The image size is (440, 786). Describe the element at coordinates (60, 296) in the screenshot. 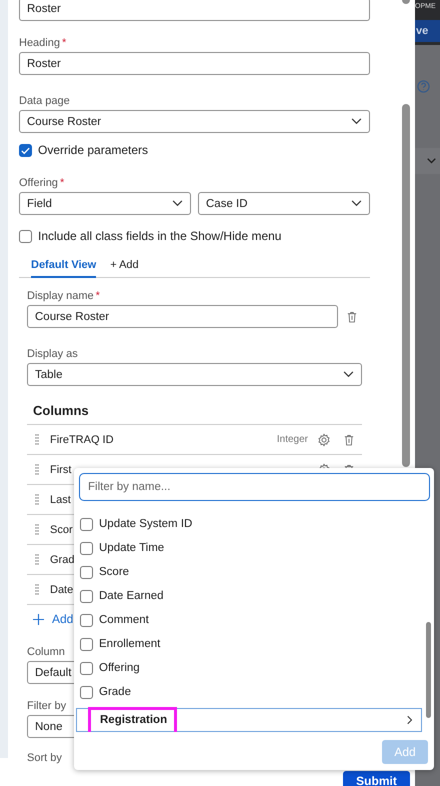

I see `field-label: Display name` at that location.